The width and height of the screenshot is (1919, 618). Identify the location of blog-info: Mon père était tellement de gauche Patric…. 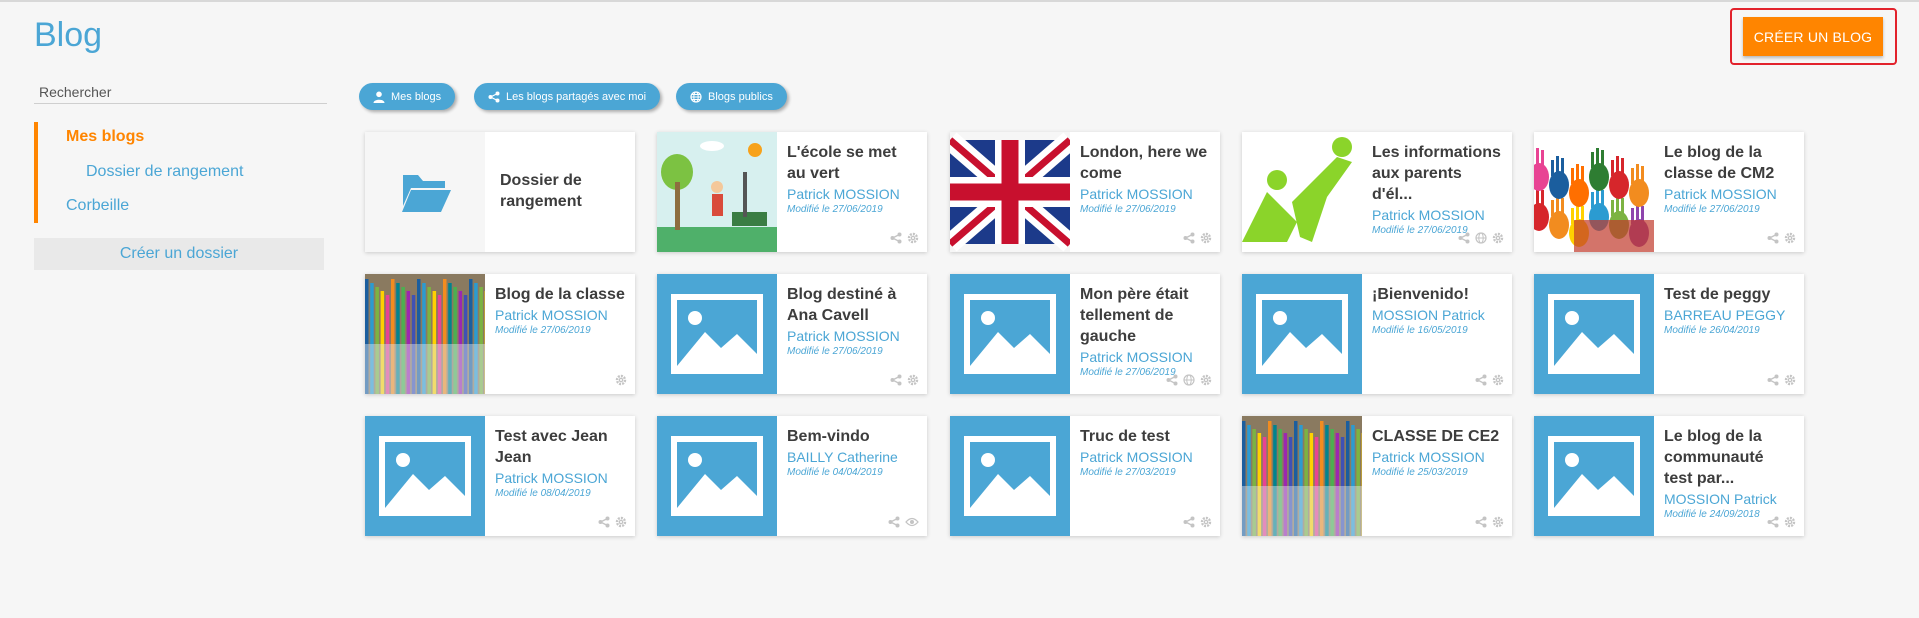
(1146, 331).